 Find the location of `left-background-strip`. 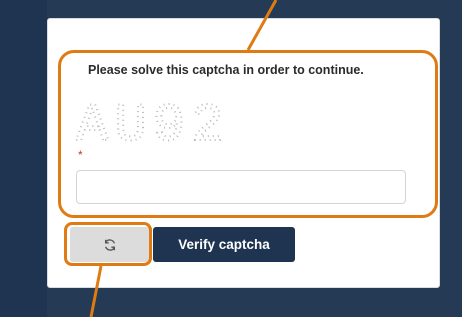

left-background-strip is located at coordinates (23, 158).